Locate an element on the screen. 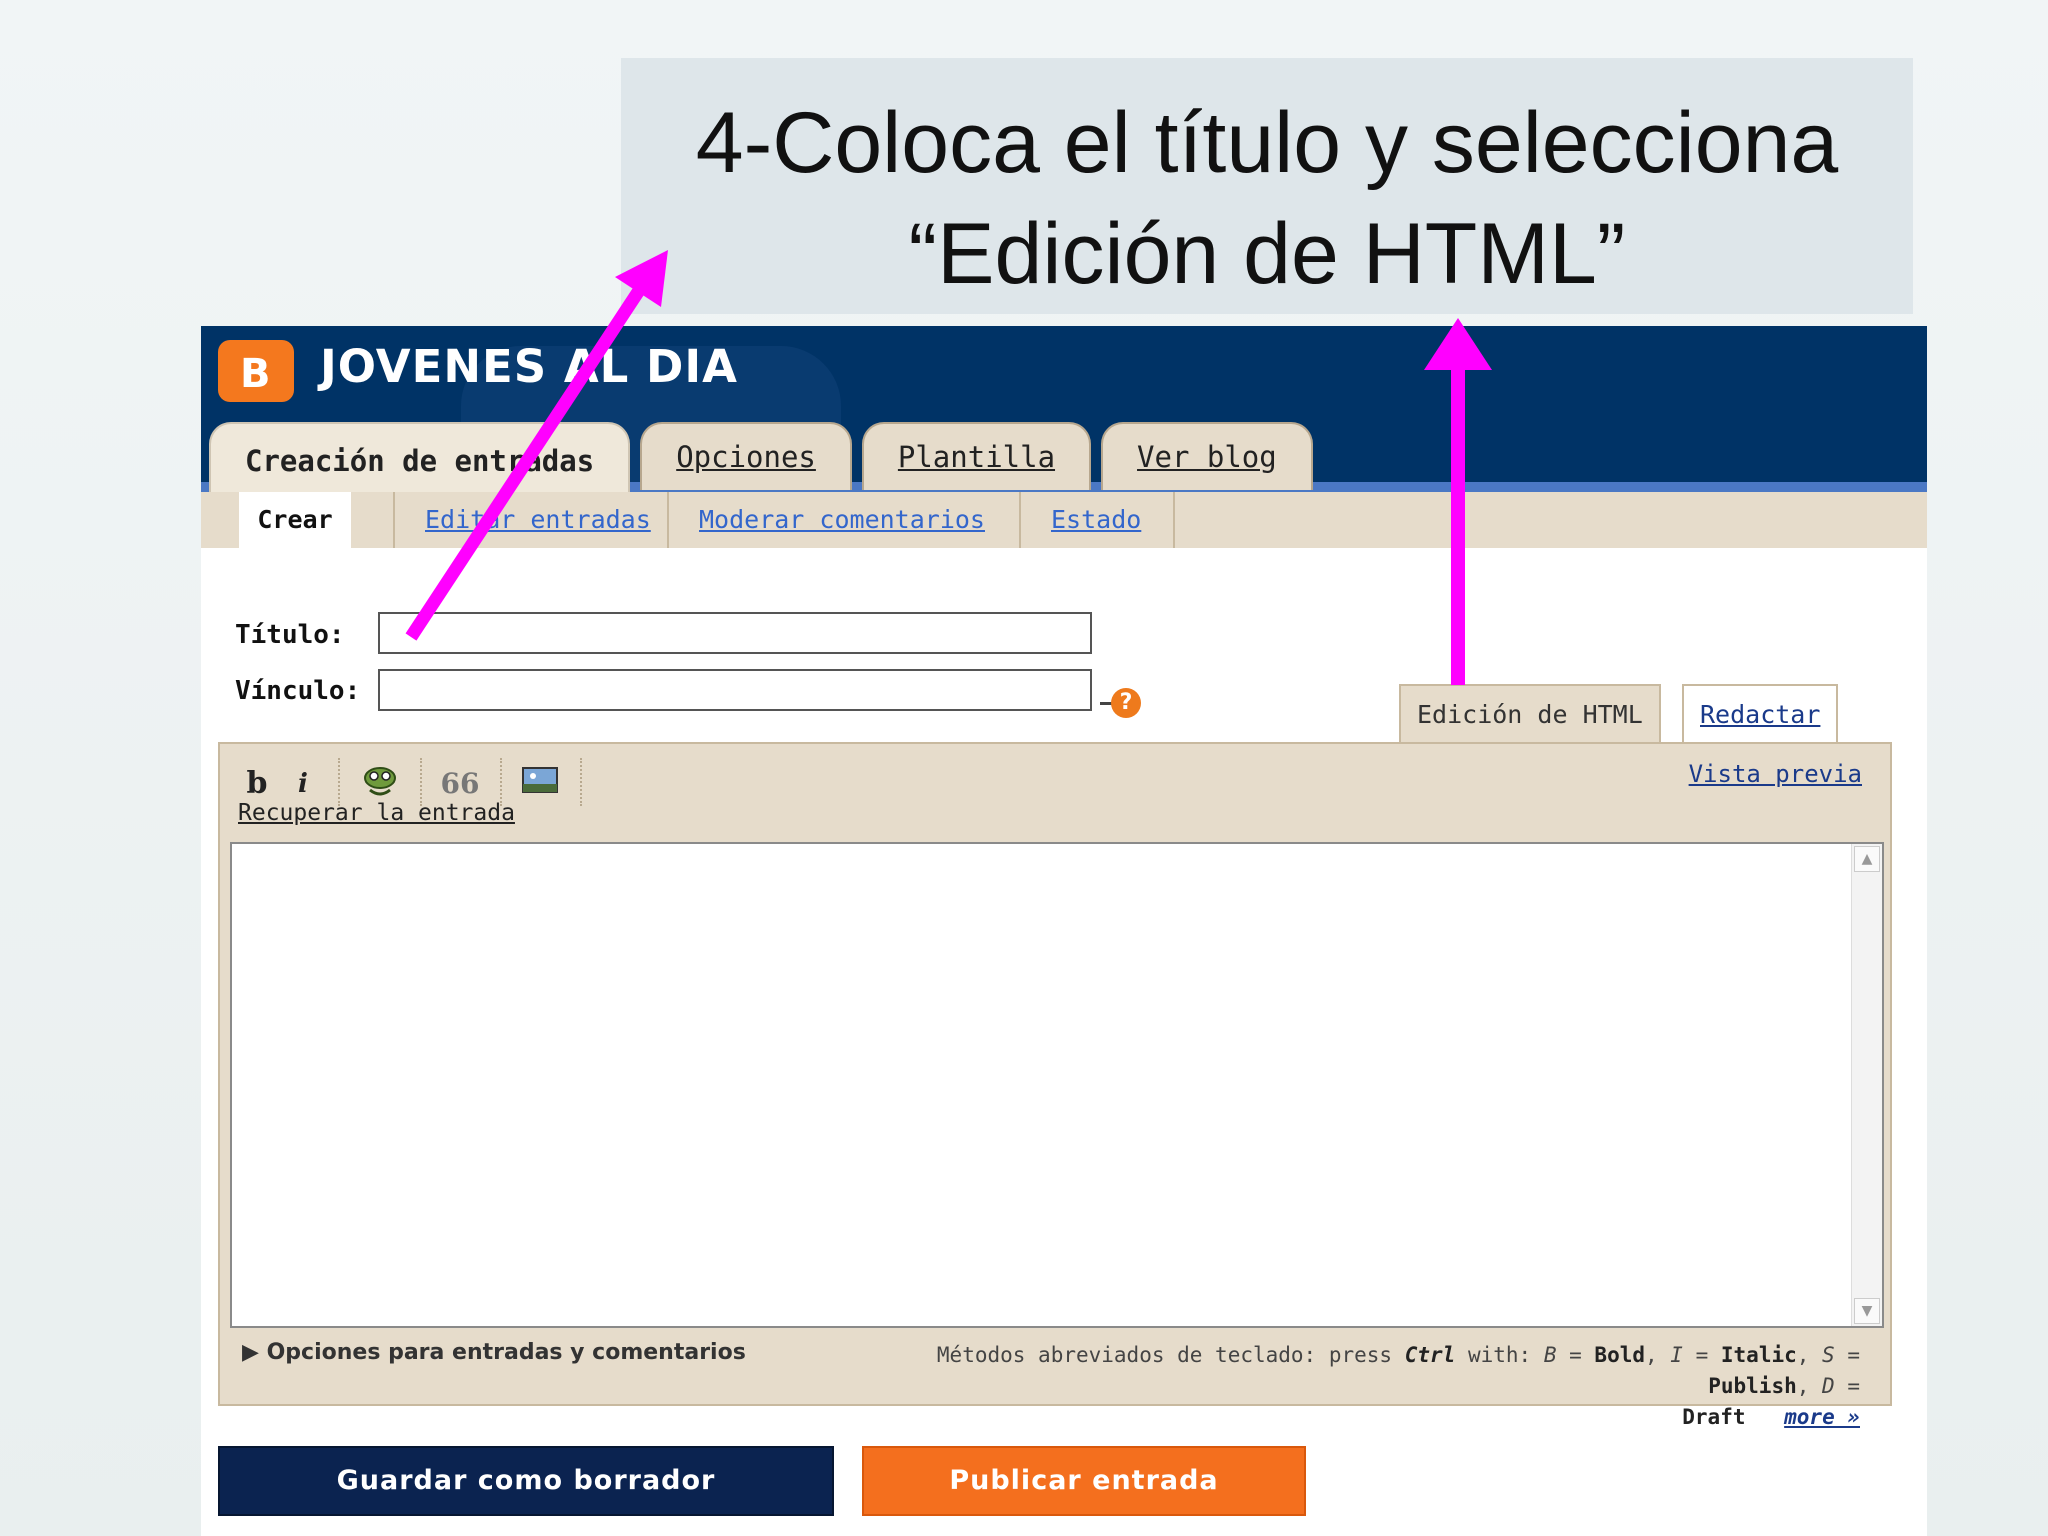  link-label: Vínculo: is located at coordinates (298, 691).